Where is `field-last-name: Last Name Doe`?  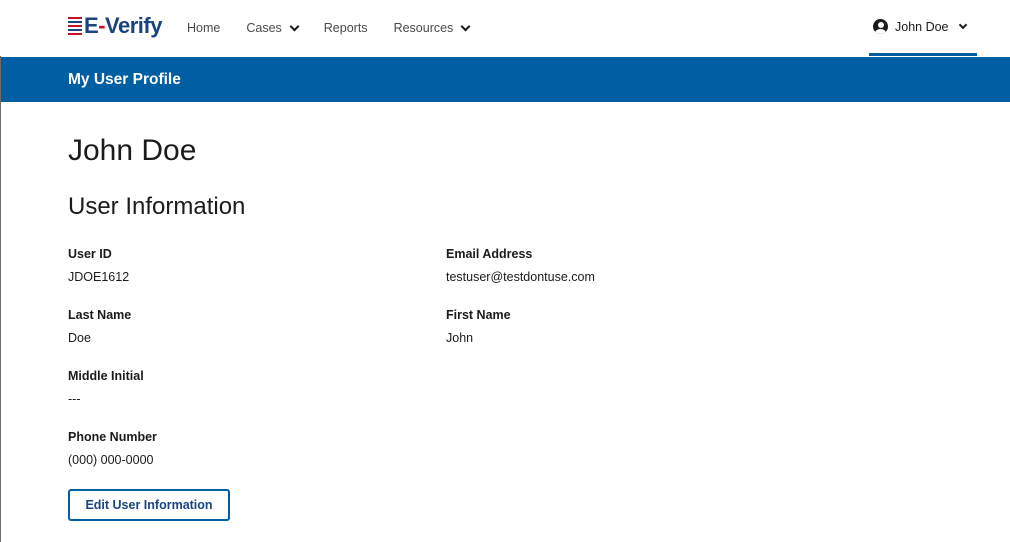 field-last-name: Last Name Doe is located at coordinates (99, 326).